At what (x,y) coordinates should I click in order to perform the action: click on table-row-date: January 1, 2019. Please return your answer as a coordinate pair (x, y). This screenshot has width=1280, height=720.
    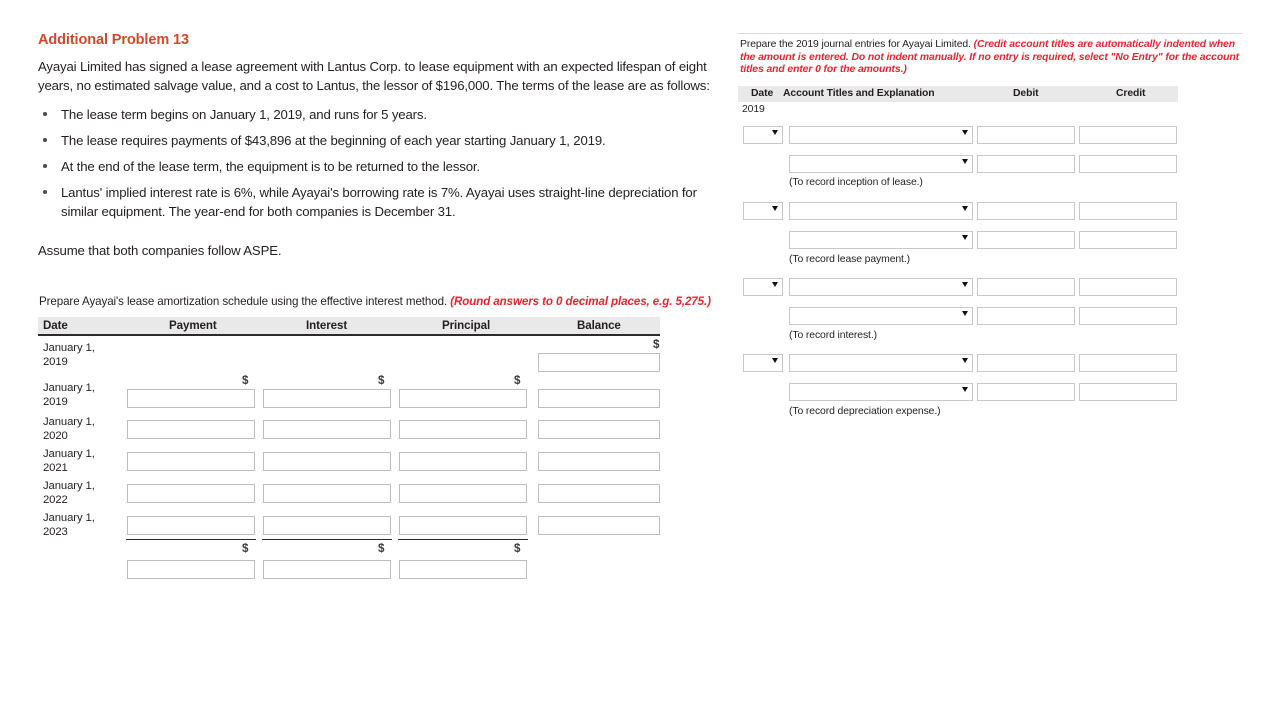
    Looking at the image, I should click on (78, 355).